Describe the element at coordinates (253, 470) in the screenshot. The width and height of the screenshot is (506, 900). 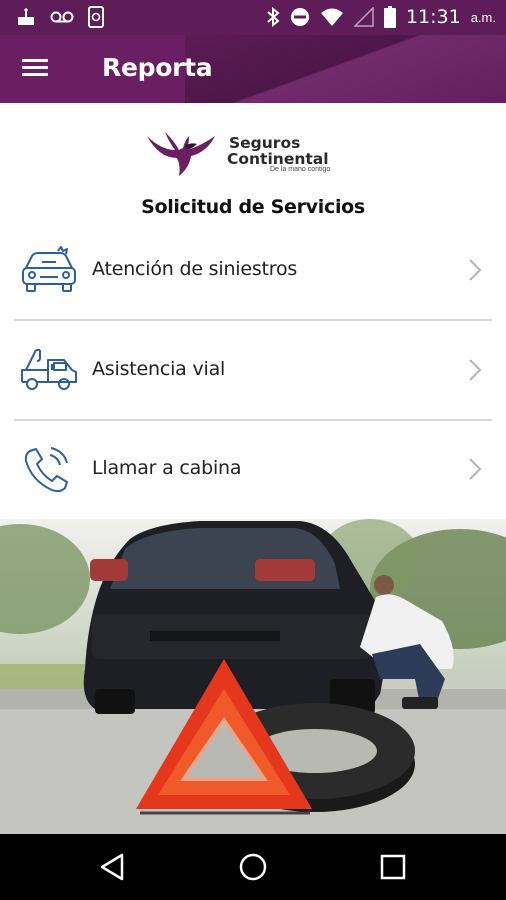
I see `service-item-llamar-cabina: Llamar a cabina` at that location.